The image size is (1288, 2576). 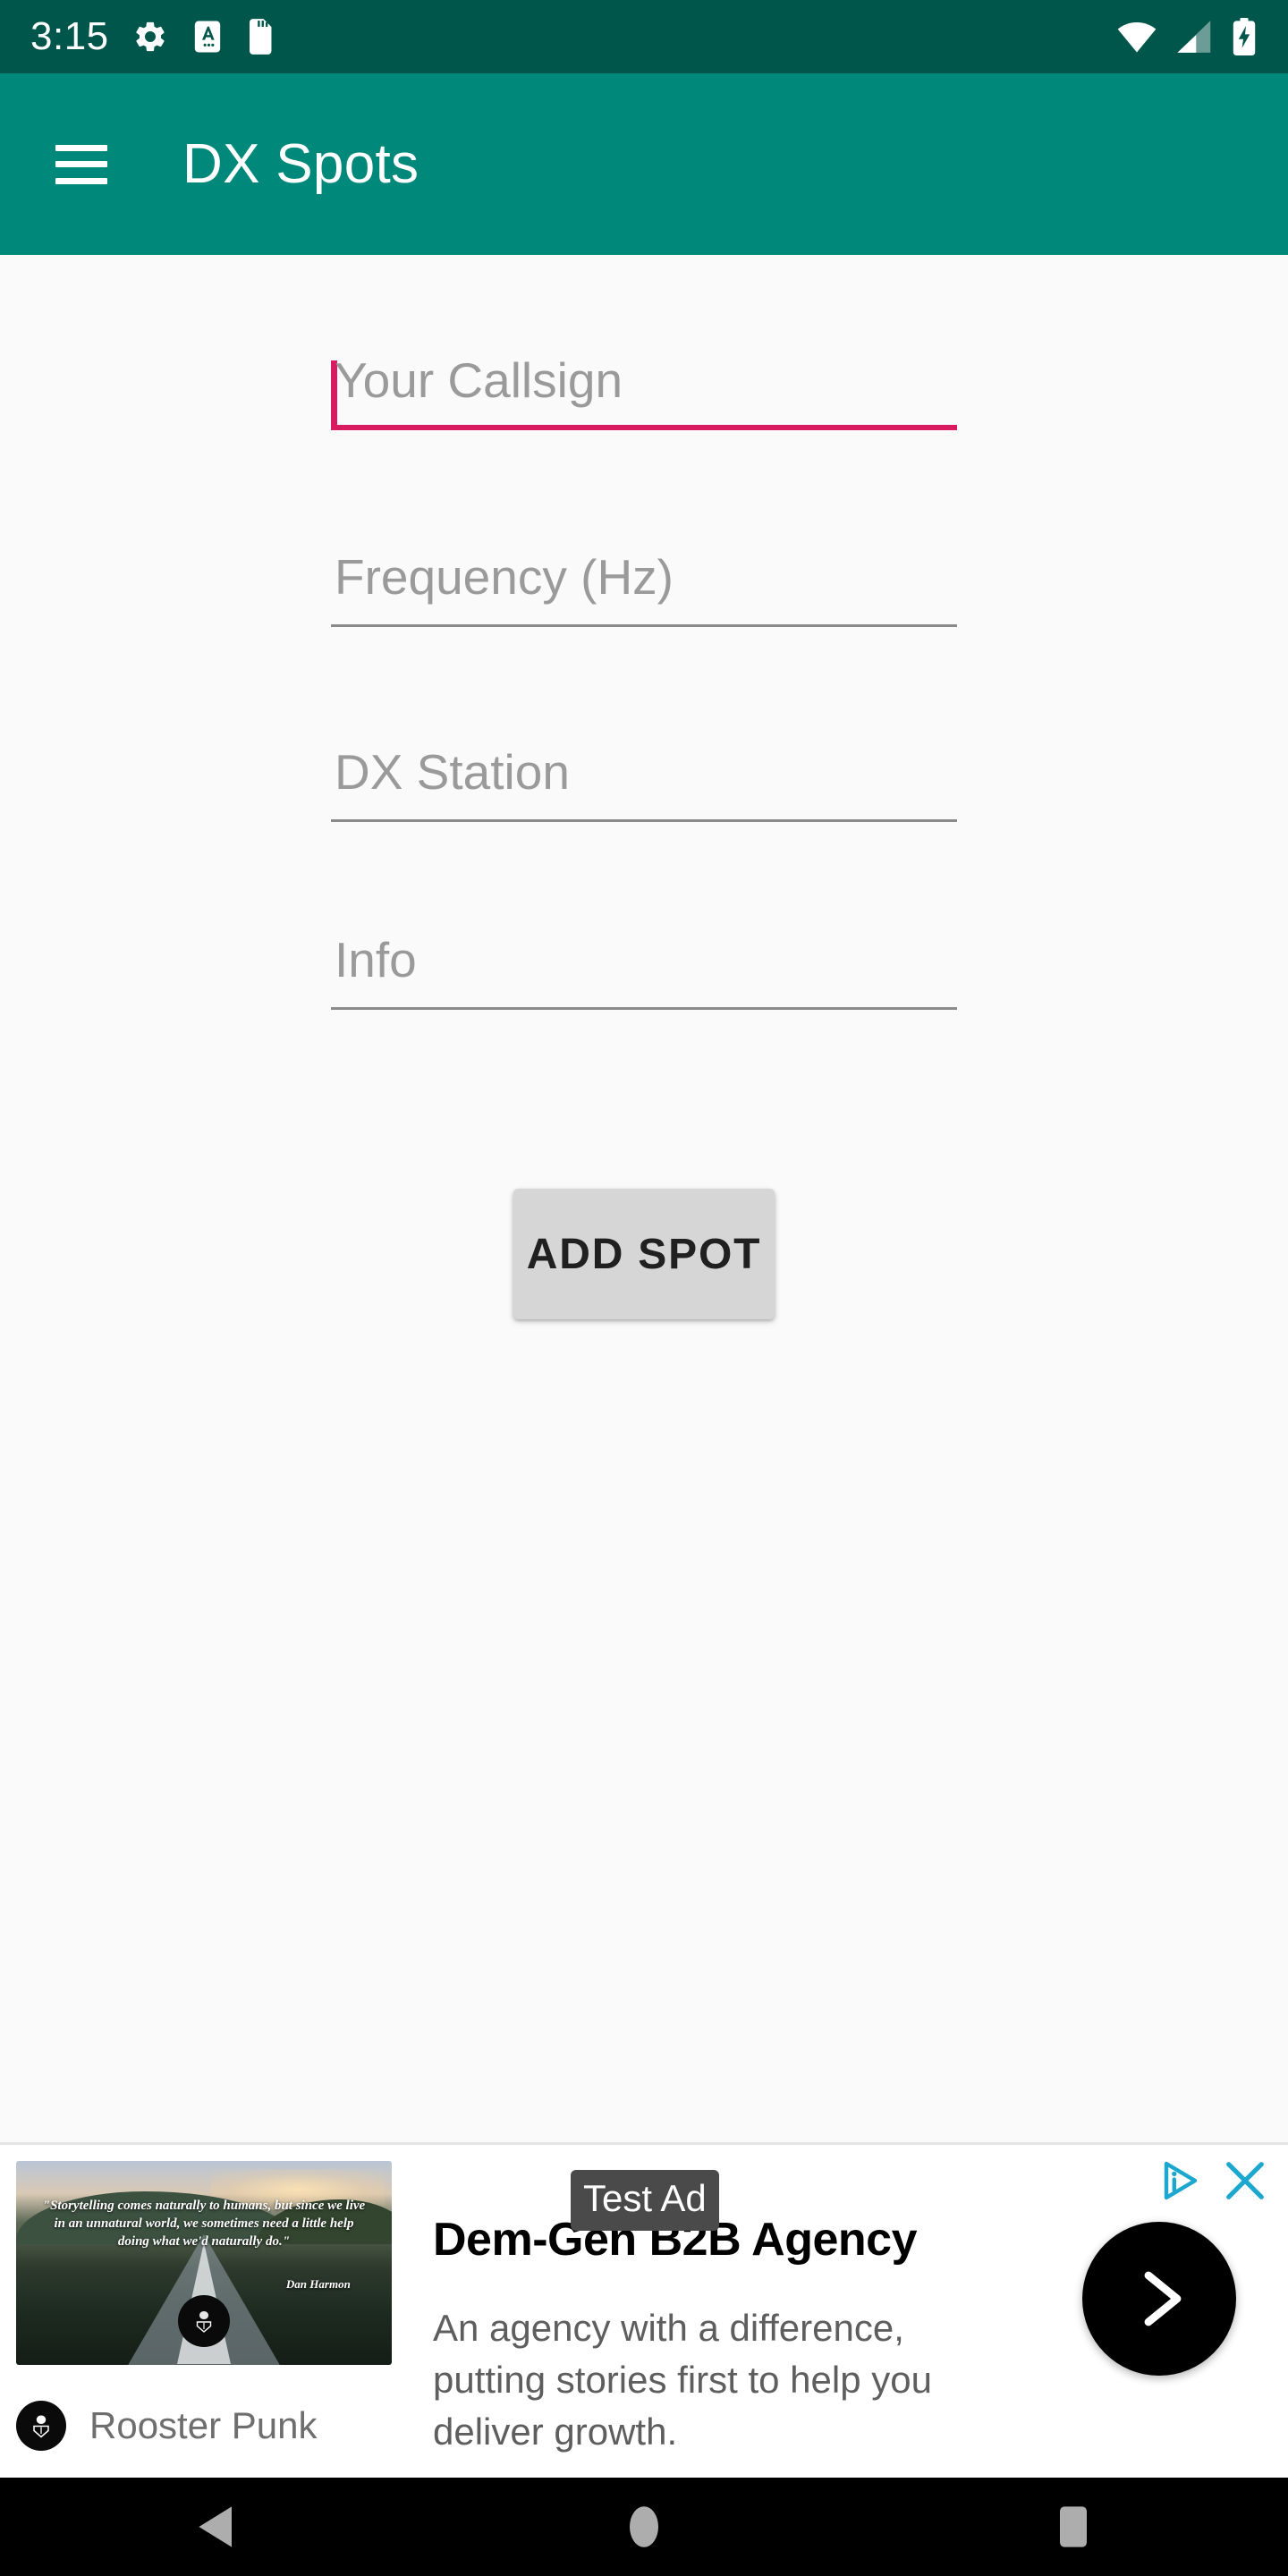 What do you see at coordinates (1244, 36) in the screenshot?
I see `battery-charging-icon` at bounding box center [1244, 36].